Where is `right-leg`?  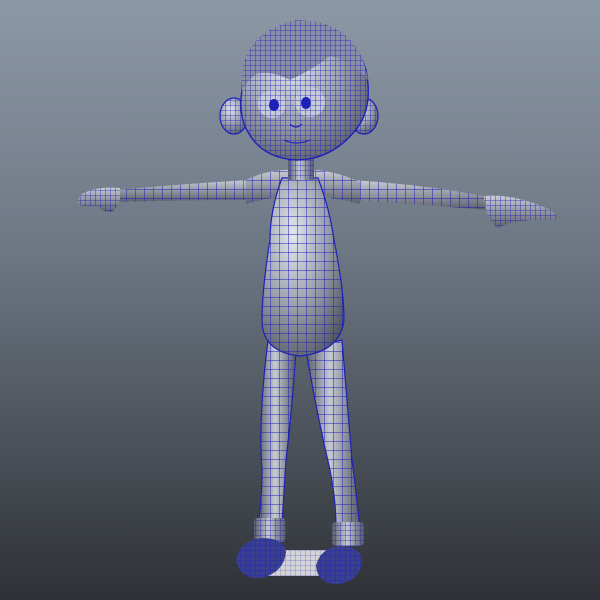
right-leg is located at coordinates (333, 434).